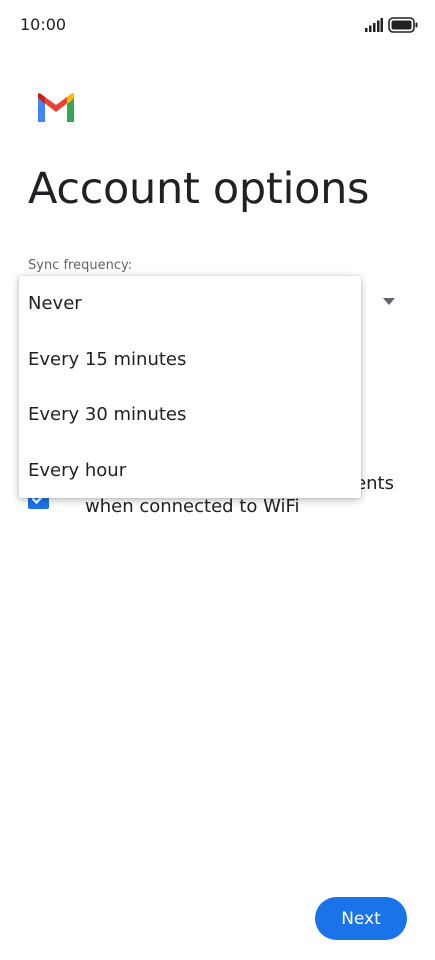 The image size is (435, 960). What do you see at coordinates (43, 24) in the screenshot?
I see `status-time: 10:00` at bounding box center [43, 24].